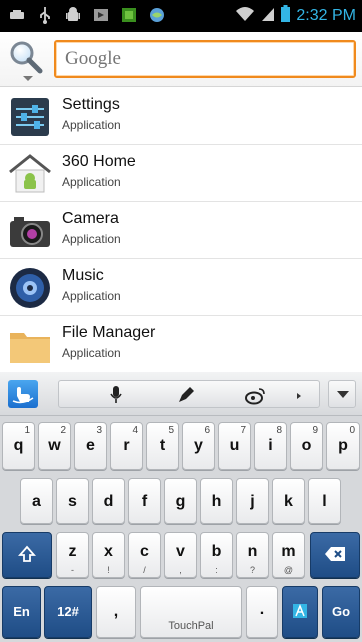 This screenshot has height=642, width=362. I want to click on key-k: k, so click(288, 501).